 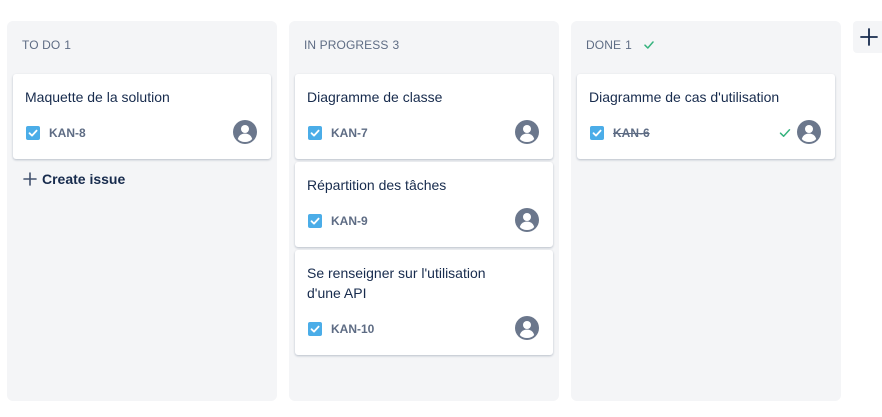 What do you see at coordinates (67, 133) in the screenshot?
I see `card-key: KAN-8` at bounding box center [67, 133].